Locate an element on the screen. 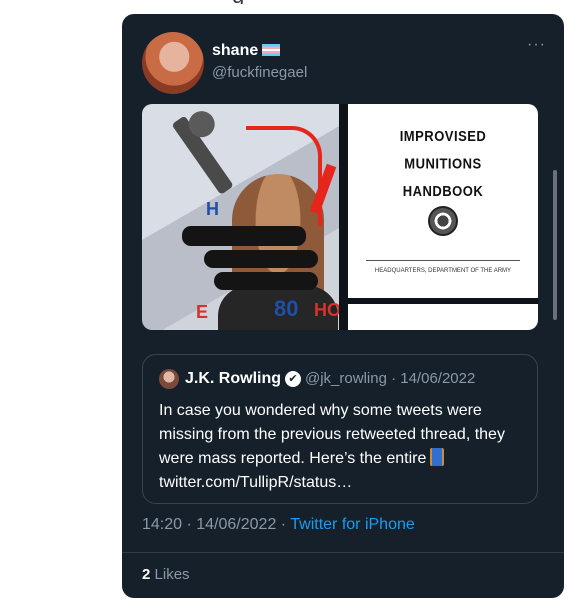  display-name: shane is located at coordinates (246, 51).